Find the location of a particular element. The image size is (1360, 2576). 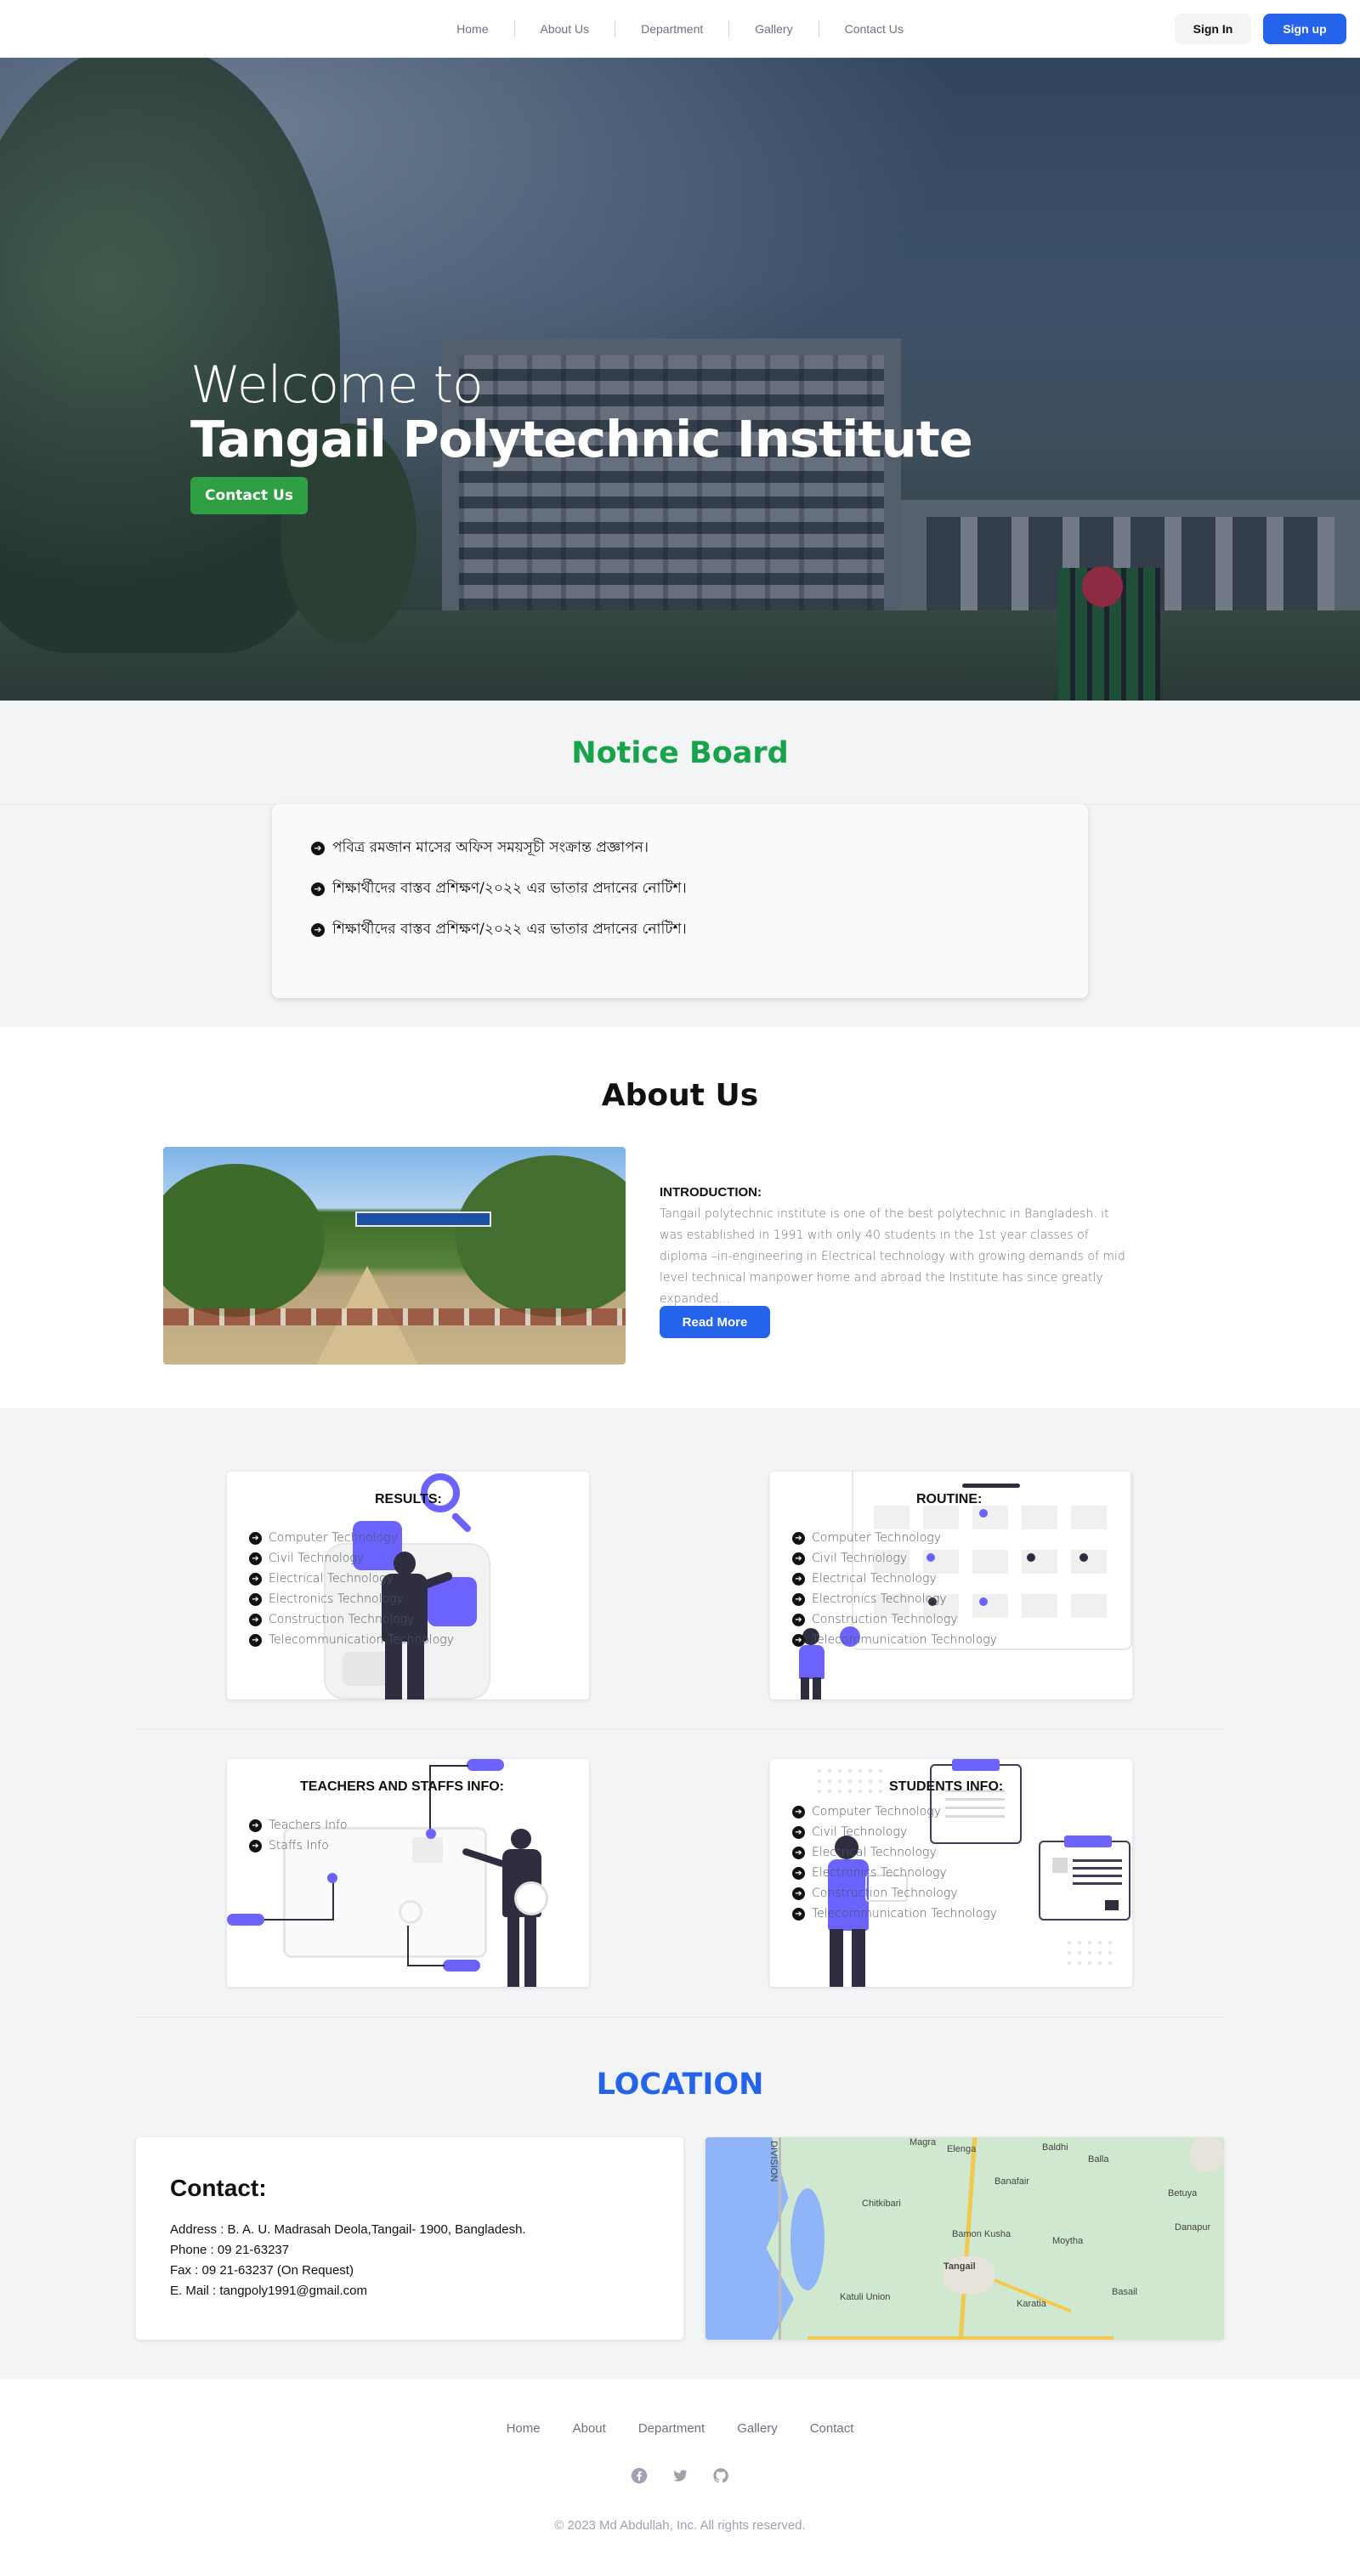

students-item: ➔ Construction Technology is located at coordinates (895, 1894).